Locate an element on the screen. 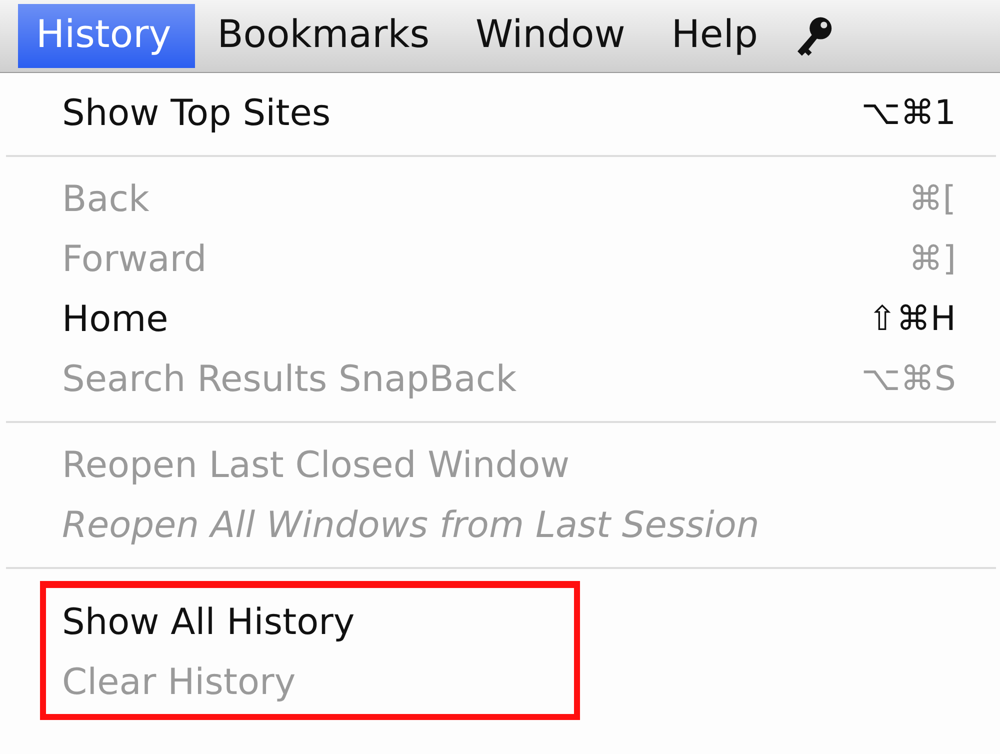 The image size is (1000, 754). keyboard-shortcut: ⌥⌘S is located at coordinates (908, 379).